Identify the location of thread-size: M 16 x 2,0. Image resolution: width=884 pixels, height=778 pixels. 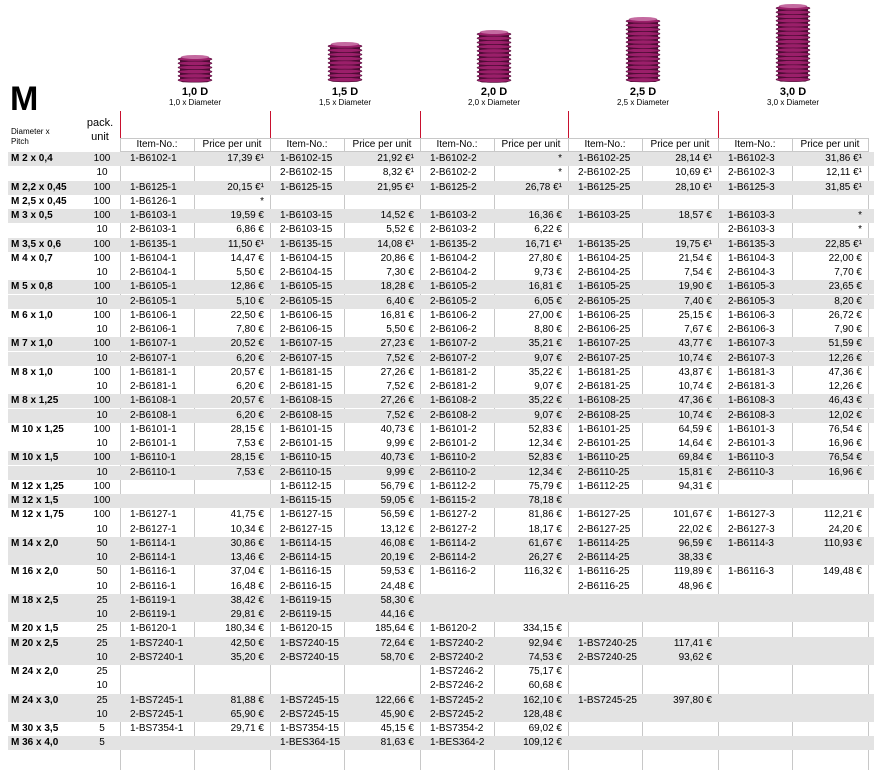
(35, 572).